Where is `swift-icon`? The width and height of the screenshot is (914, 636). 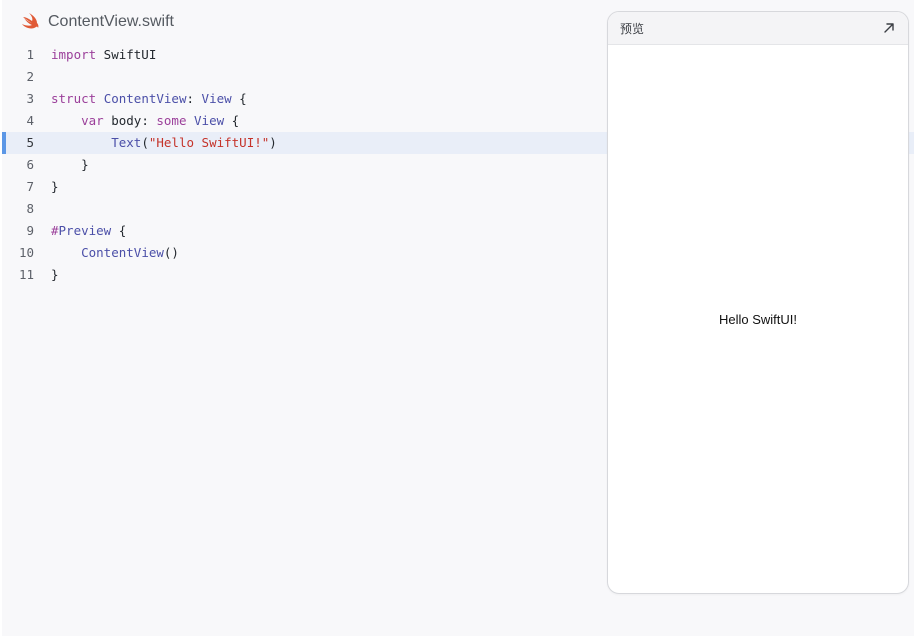 swift-icon is located at coordinates (30, 22).